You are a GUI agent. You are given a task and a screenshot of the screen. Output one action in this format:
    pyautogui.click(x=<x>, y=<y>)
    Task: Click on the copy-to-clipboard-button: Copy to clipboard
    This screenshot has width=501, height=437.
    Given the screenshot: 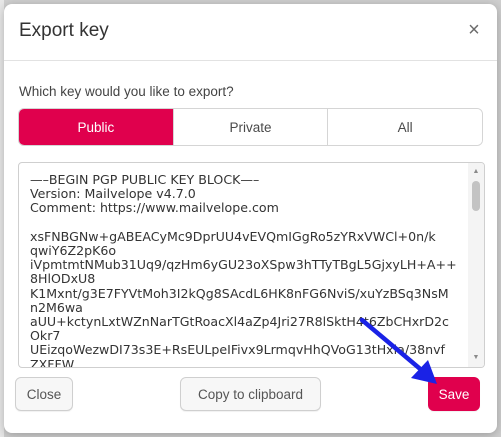 What is the action you would take?
    pyautogui.click(x=250, y=394)
    